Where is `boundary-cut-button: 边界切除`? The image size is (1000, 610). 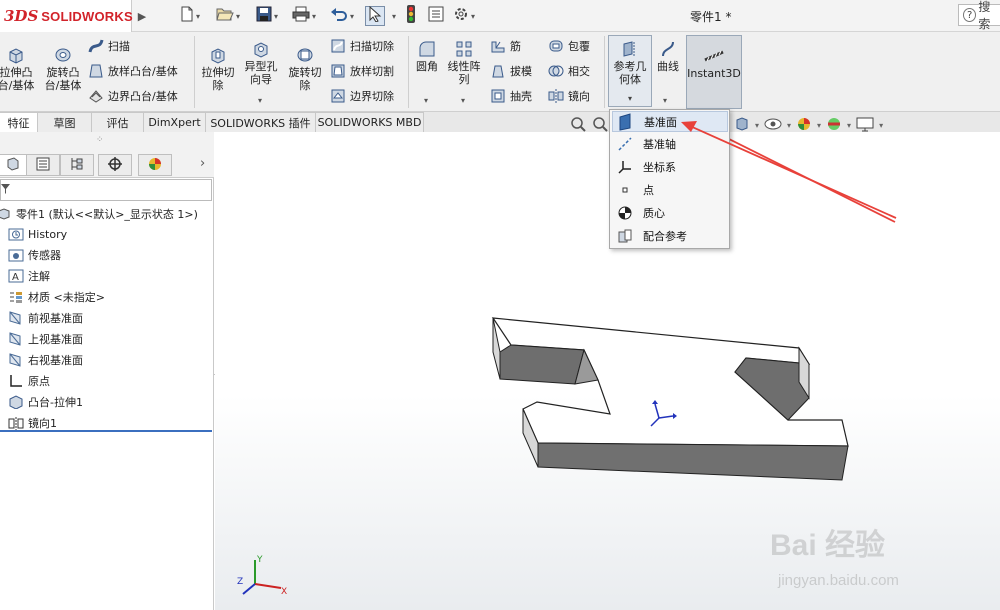 boundary-cut-button: 边界切除 is located at coordinates (362, 96).